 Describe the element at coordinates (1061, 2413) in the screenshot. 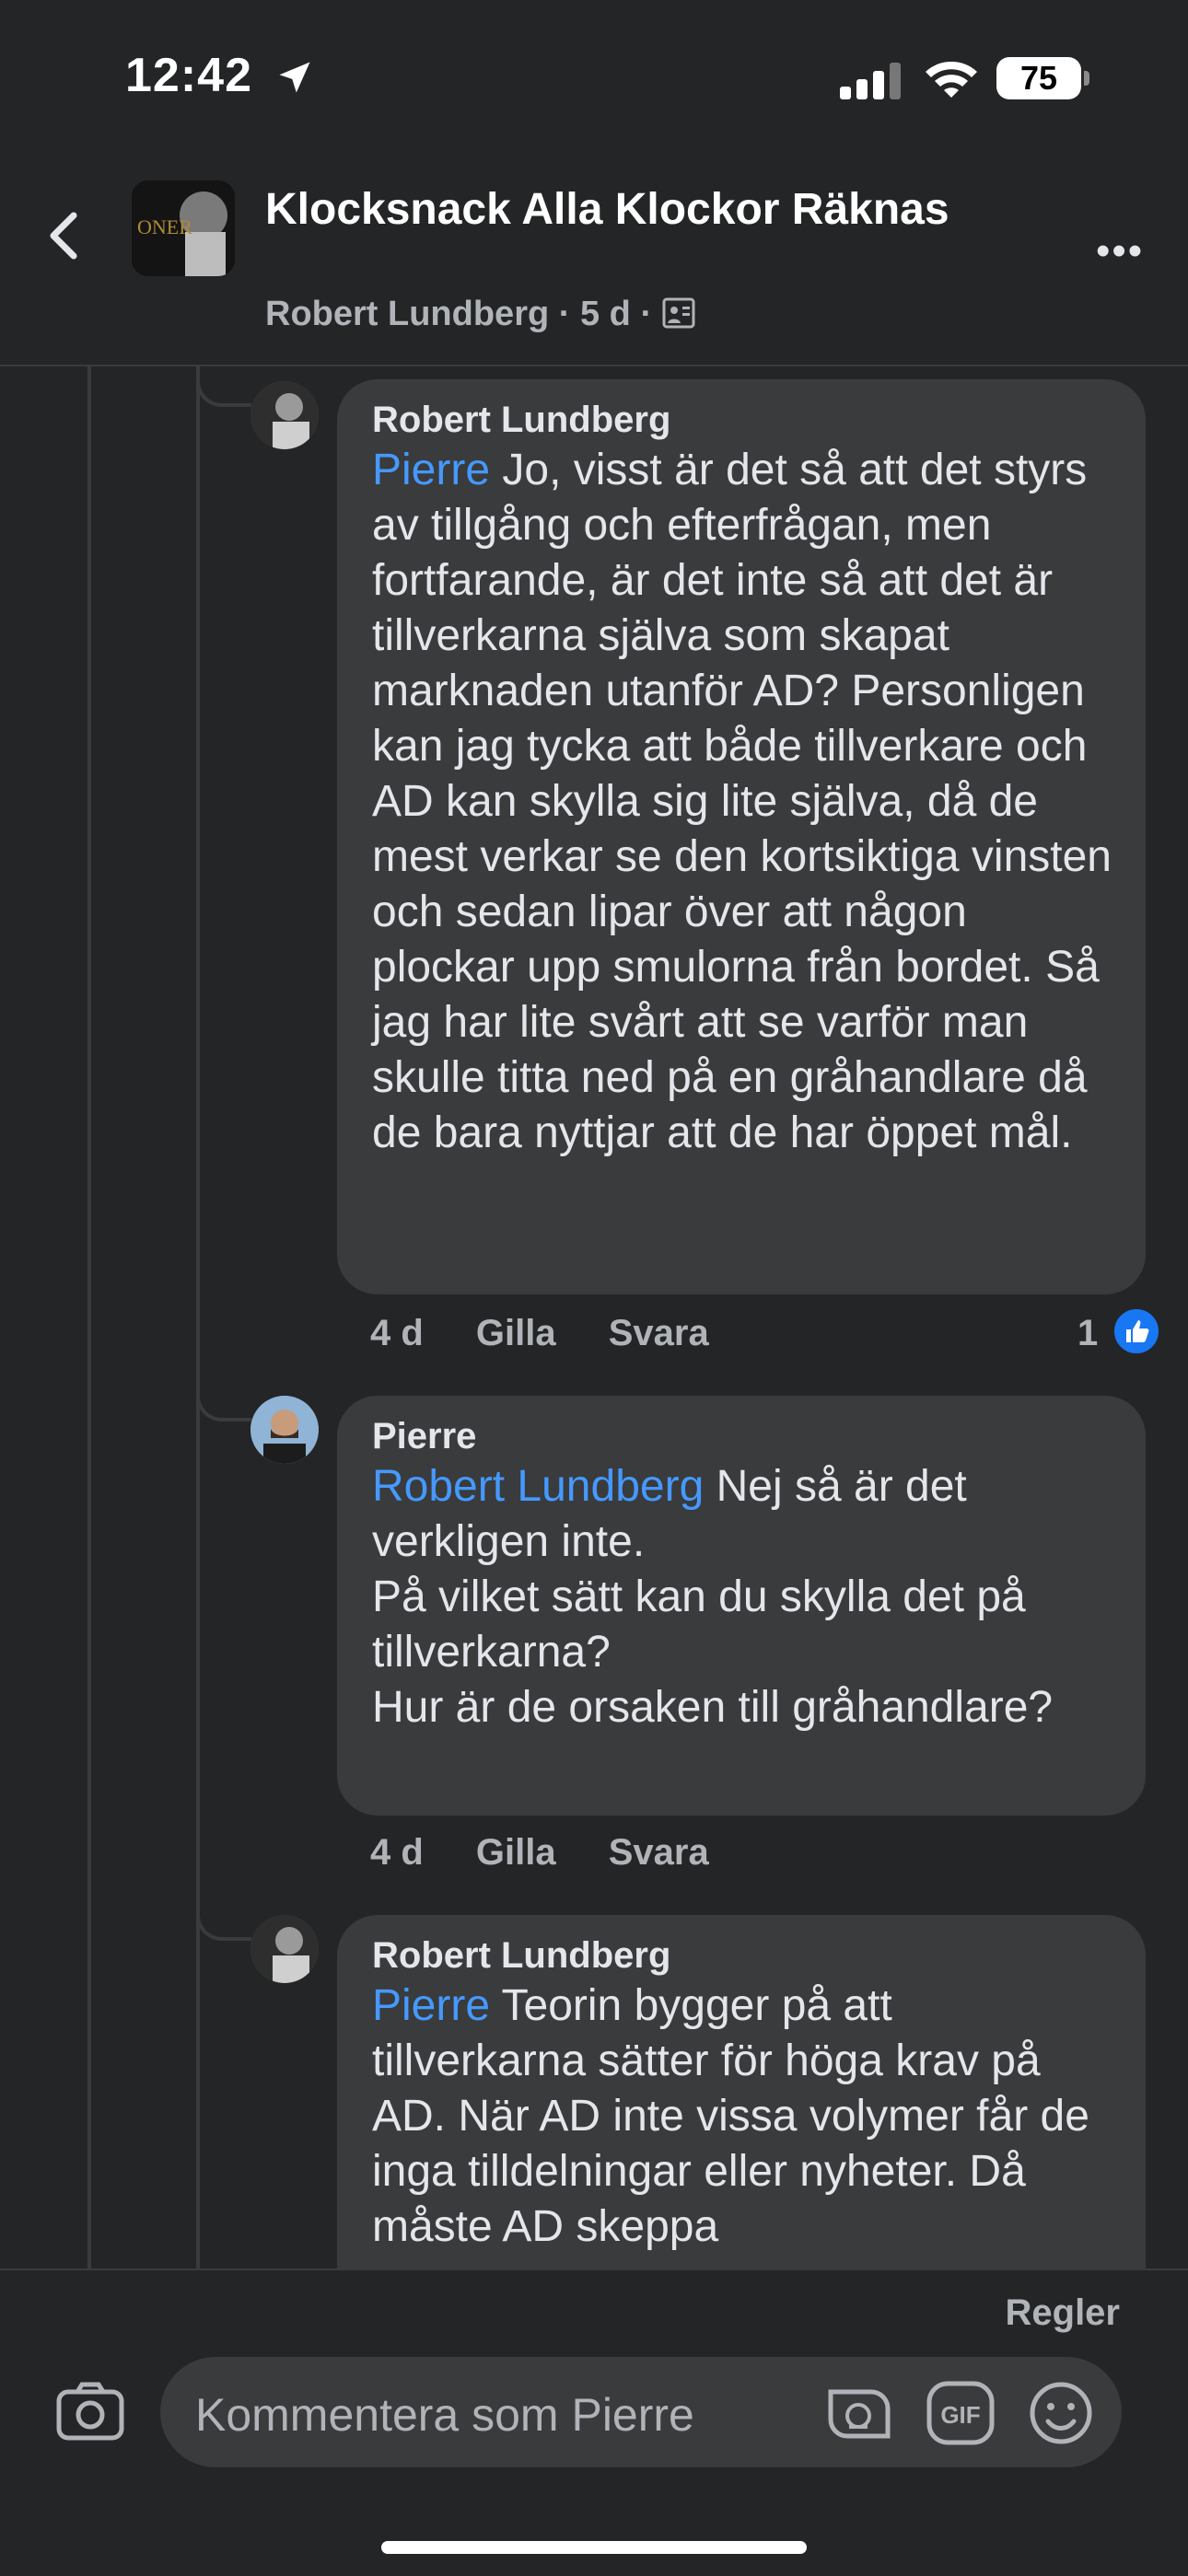

I see `emoji-icon` at that location.